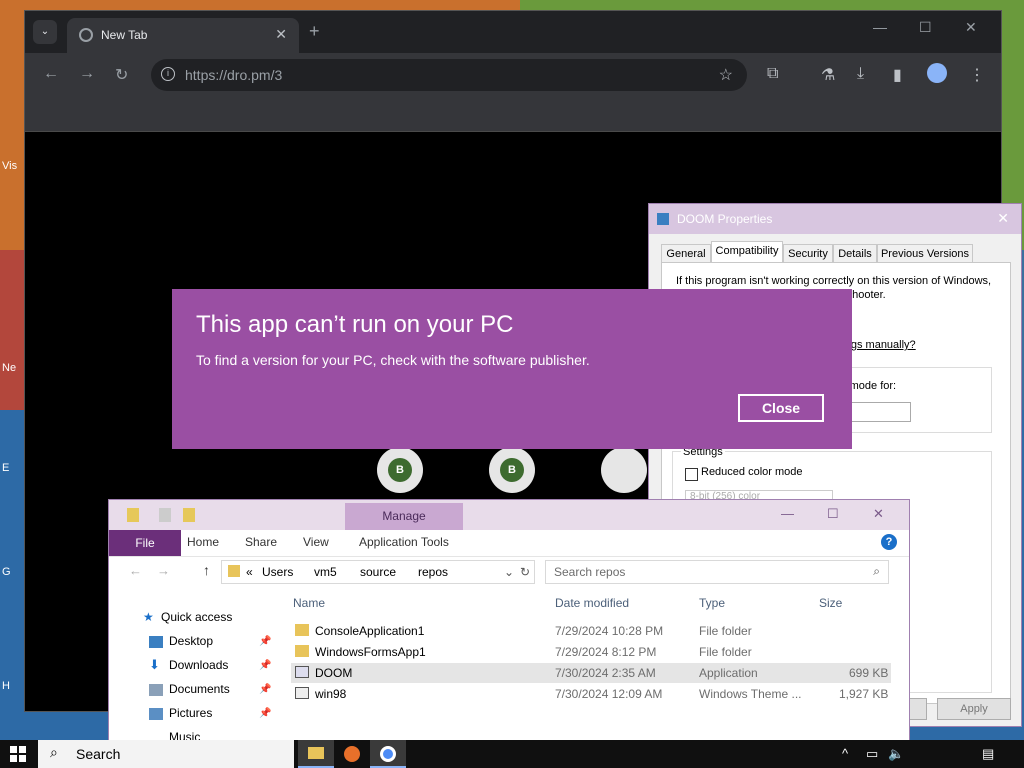 This screenshot has height=768, width=1024. I want to click on apply-button: Apply, so click(974, 709).